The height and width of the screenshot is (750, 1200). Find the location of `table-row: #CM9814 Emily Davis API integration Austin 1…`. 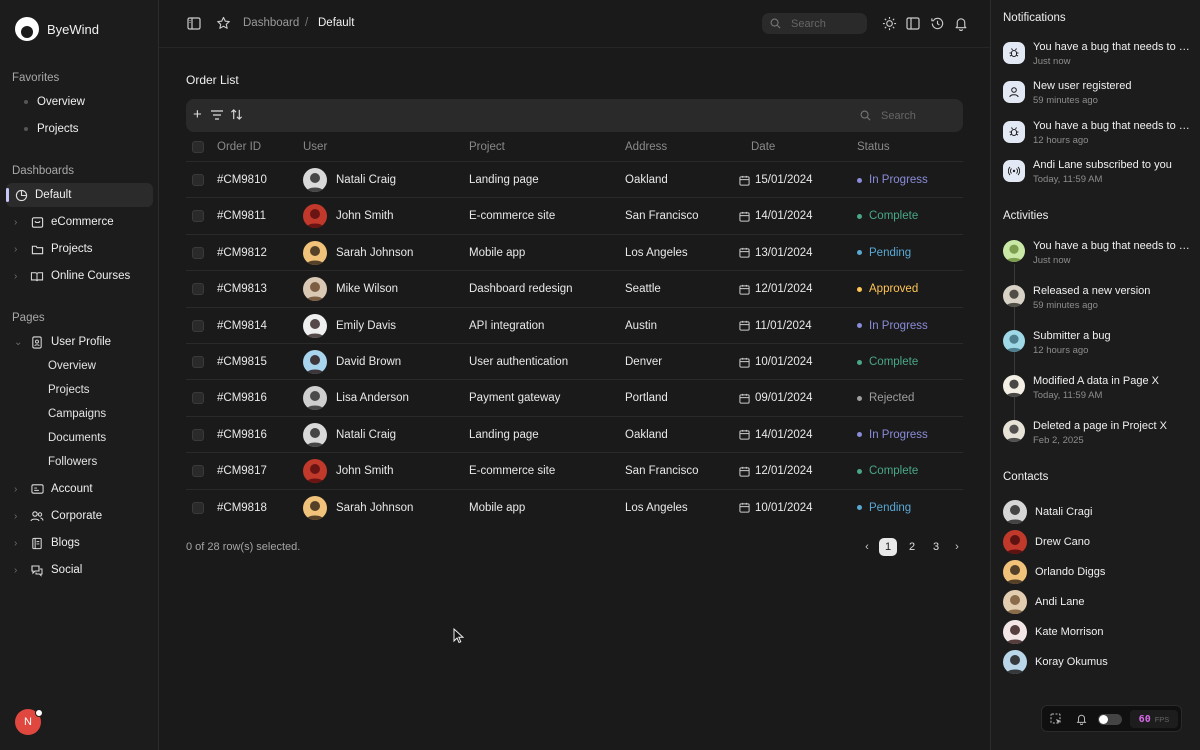

table-row: #CM9814 Emily Davis API integration Austin 1… is located at coordinates (574, 324).